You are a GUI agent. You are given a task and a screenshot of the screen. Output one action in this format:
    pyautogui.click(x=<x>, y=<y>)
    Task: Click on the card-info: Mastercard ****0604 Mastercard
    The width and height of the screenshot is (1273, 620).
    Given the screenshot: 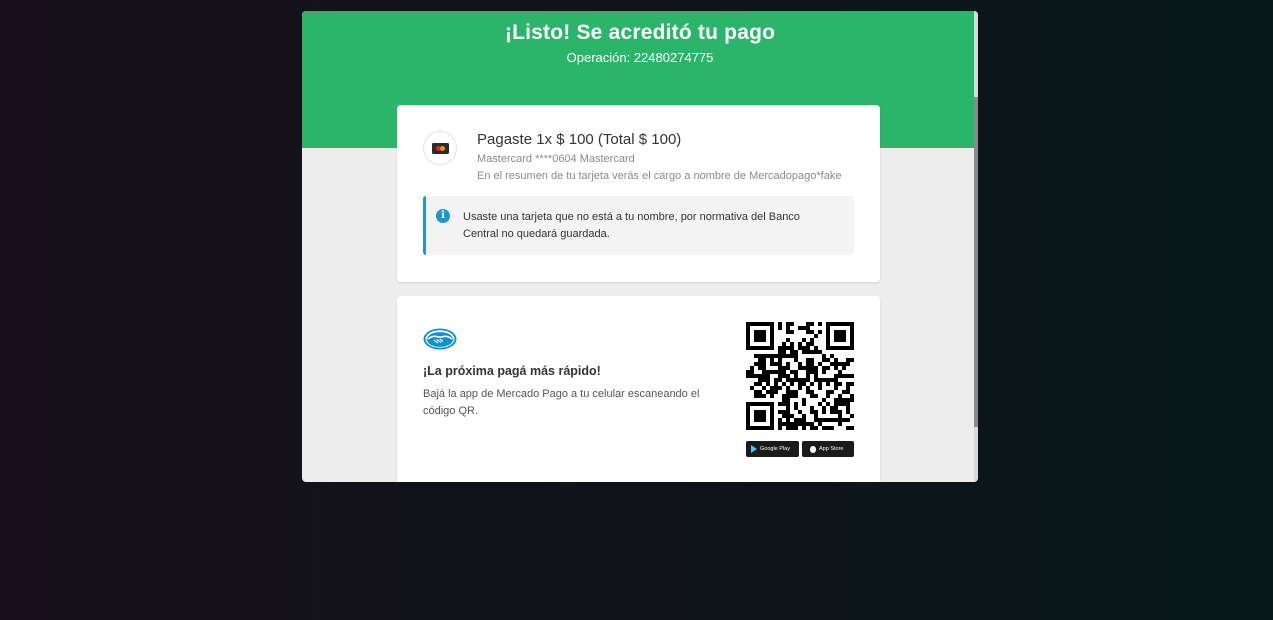 What is the action you would take?
    pyautogui.click(x=556, y=159)
    